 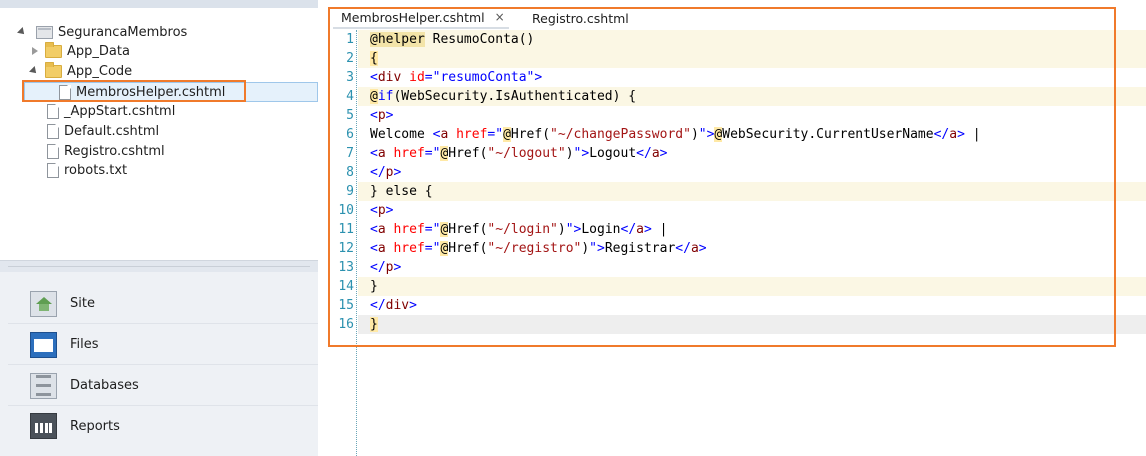 I want to click on panel-splitter, so click(x=159, y=266).